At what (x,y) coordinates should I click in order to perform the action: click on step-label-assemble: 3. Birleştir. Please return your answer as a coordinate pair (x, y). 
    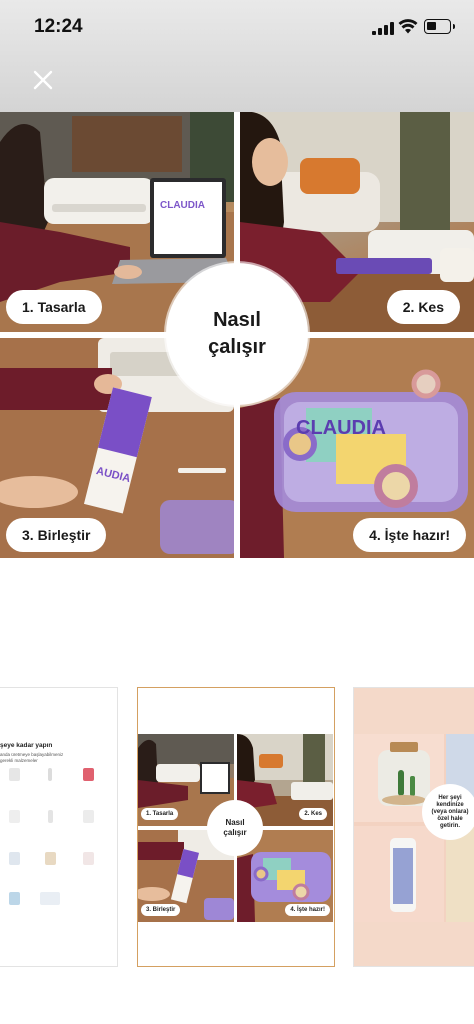
    Looking at the image, I should click on (56, 535).